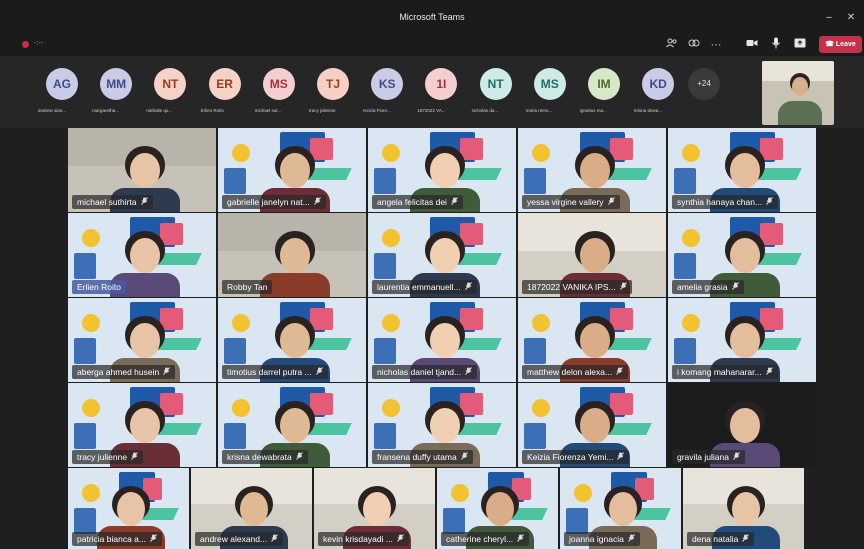  I want to click on participant-avatar: AG, so click(62, 84).